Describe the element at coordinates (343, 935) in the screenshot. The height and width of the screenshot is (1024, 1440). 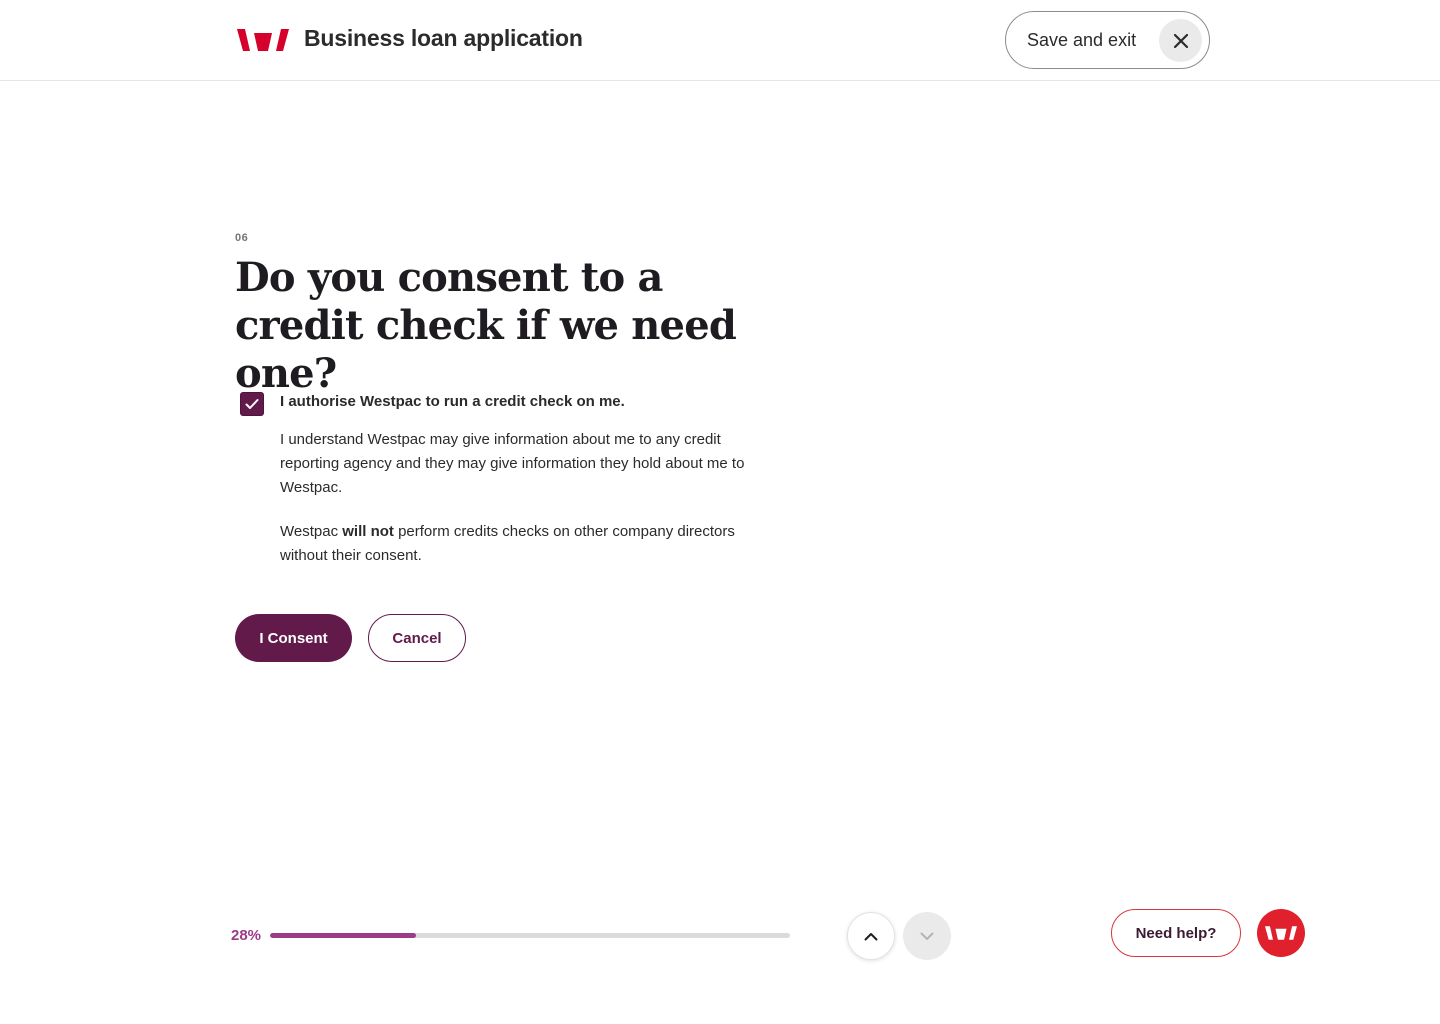
I see `progress-bar-fill` at that location.